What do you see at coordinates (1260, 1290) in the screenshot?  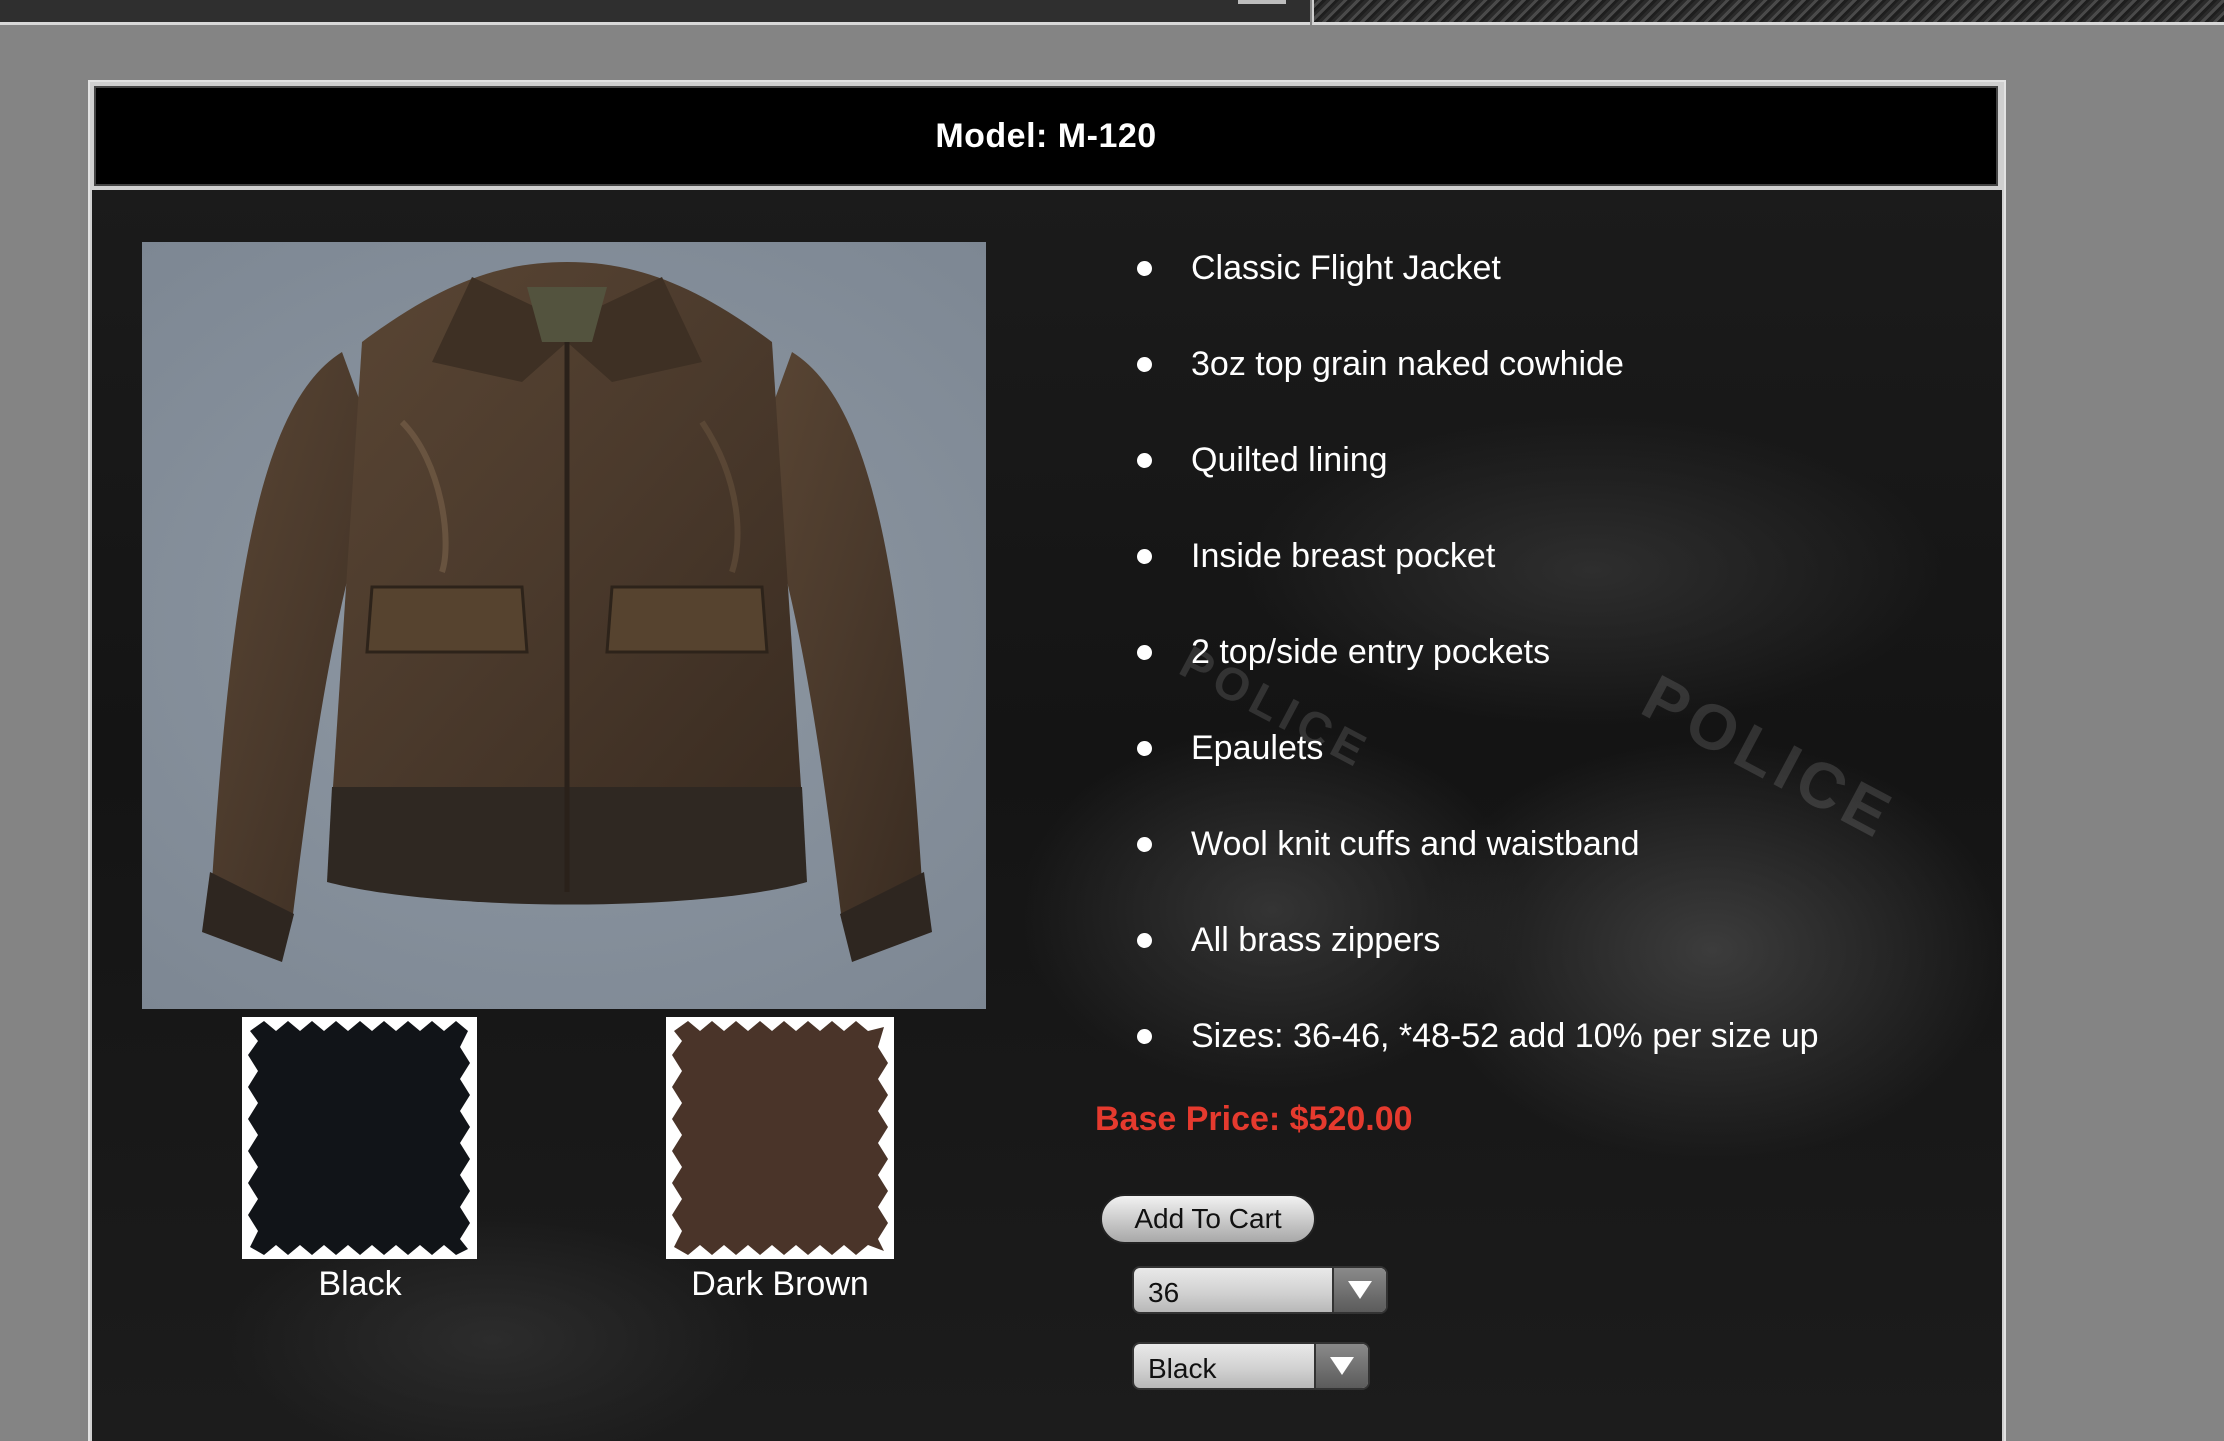 I see `size-select: 36` at bounding box center [1260, 1290].